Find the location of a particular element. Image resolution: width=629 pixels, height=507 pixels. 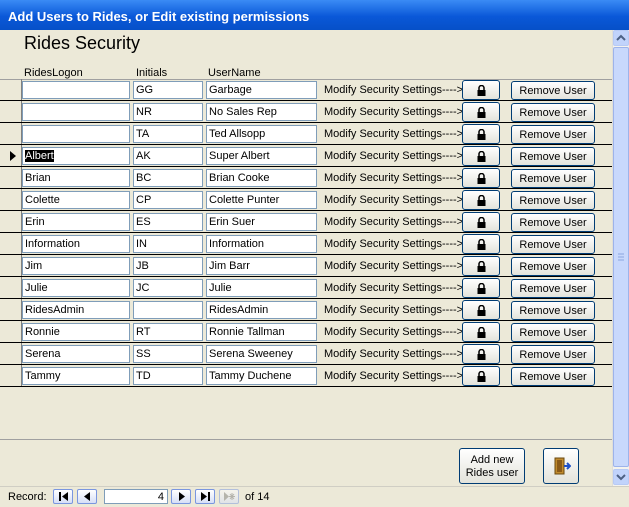

rides-logon-field: Julie is located at coordinates (76, 288).